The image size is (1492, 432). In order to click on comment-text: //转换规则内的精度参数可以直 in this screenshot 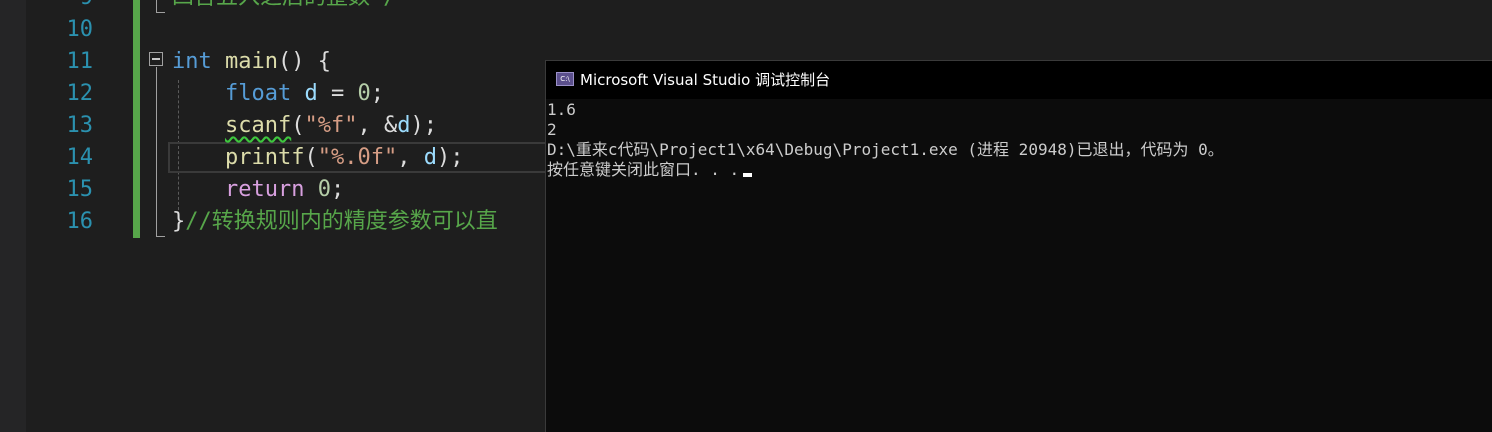, I will do `click(341, 221)`.